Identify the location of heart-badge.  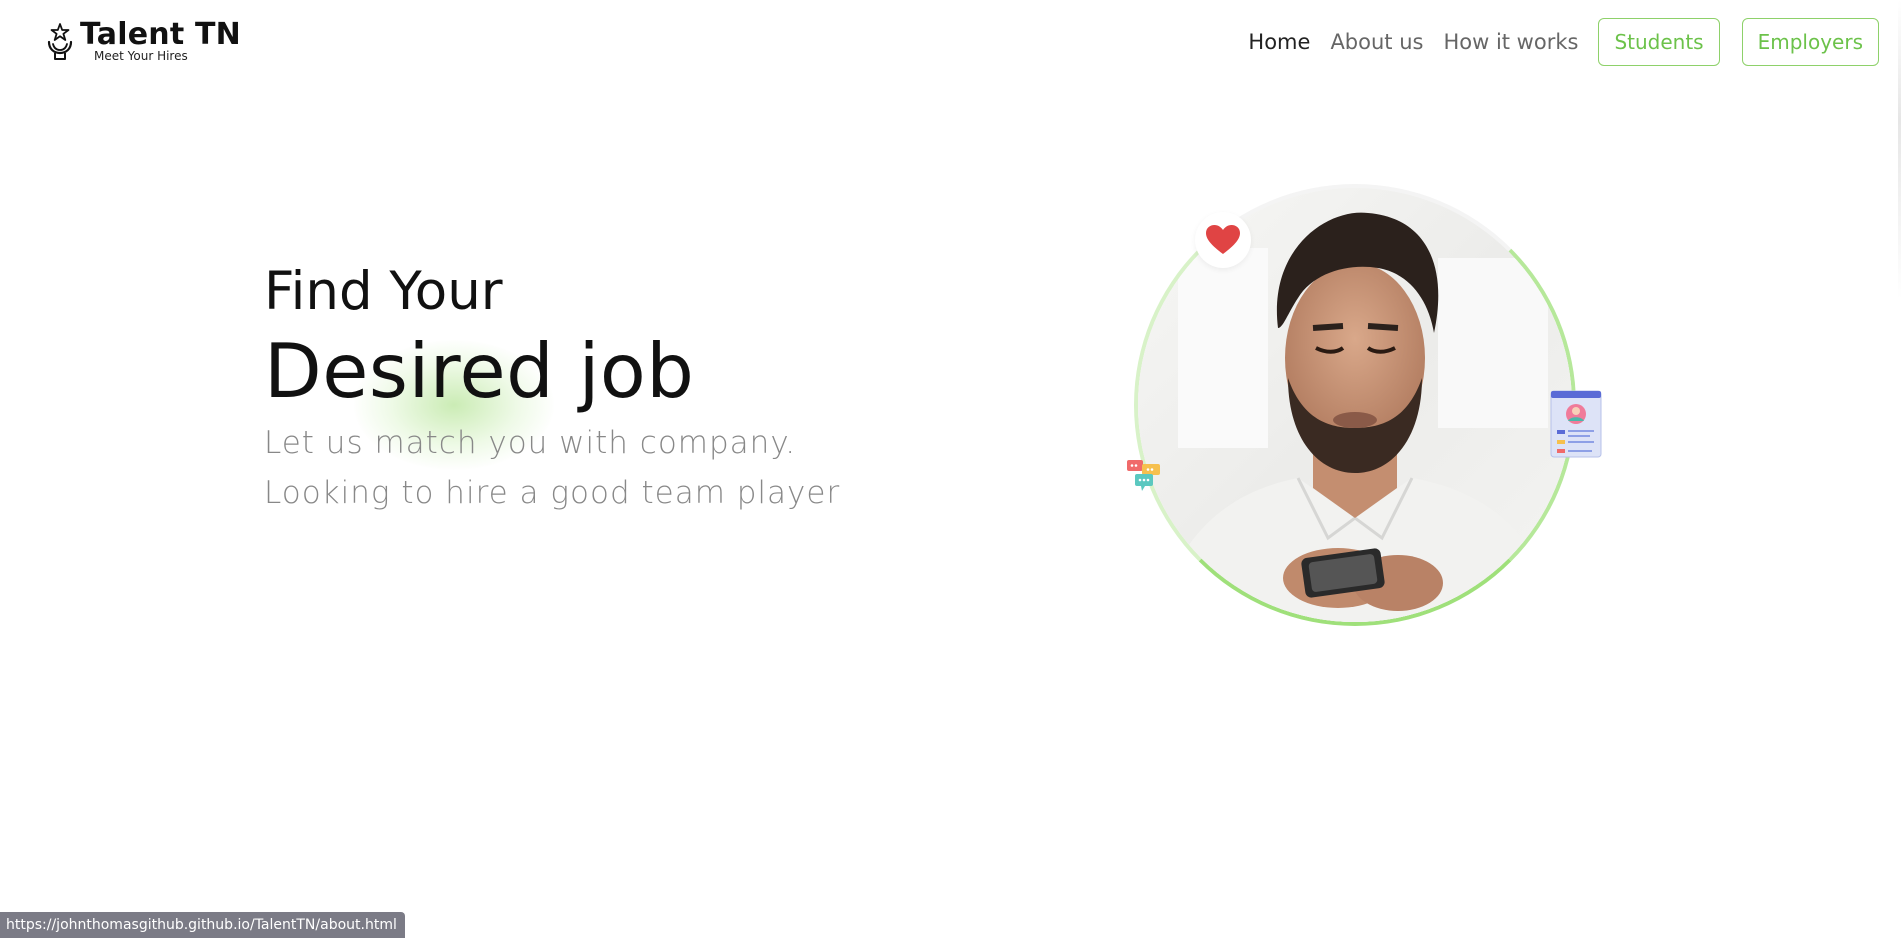
(1223, 240).